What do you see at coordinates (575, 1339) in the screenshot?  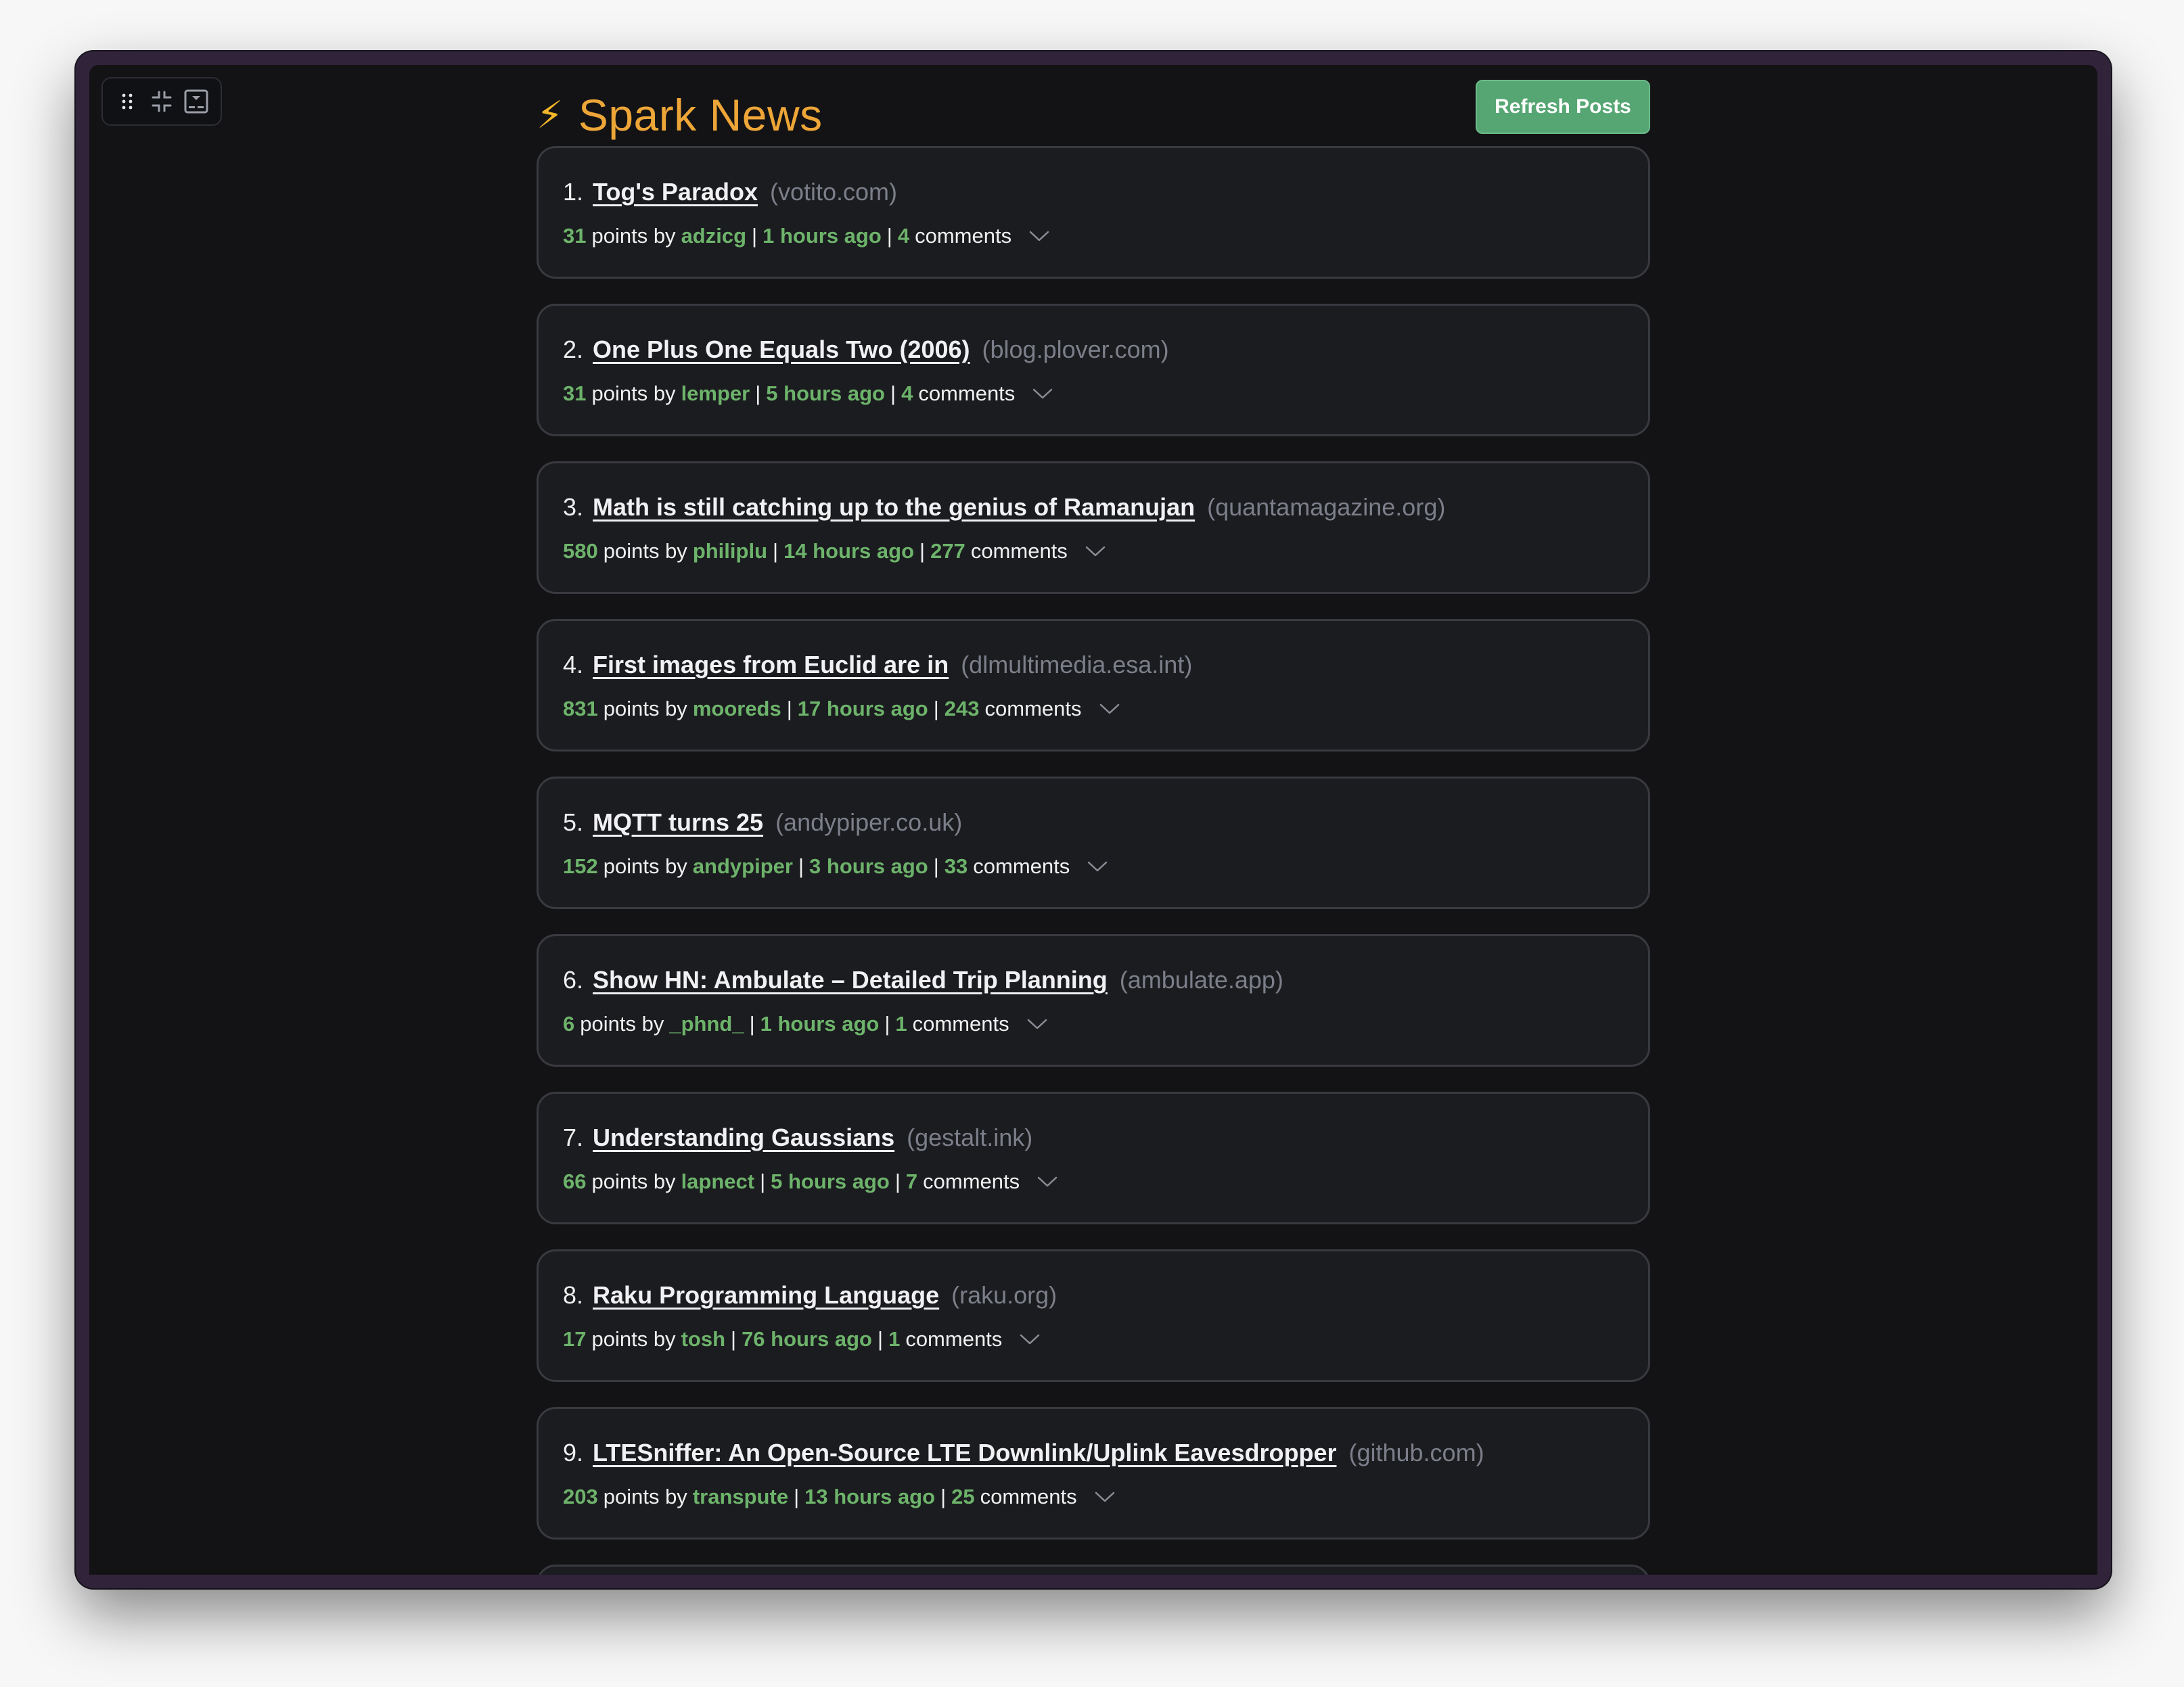 I see `post-points: 17` at bounding box center [575, 1339].